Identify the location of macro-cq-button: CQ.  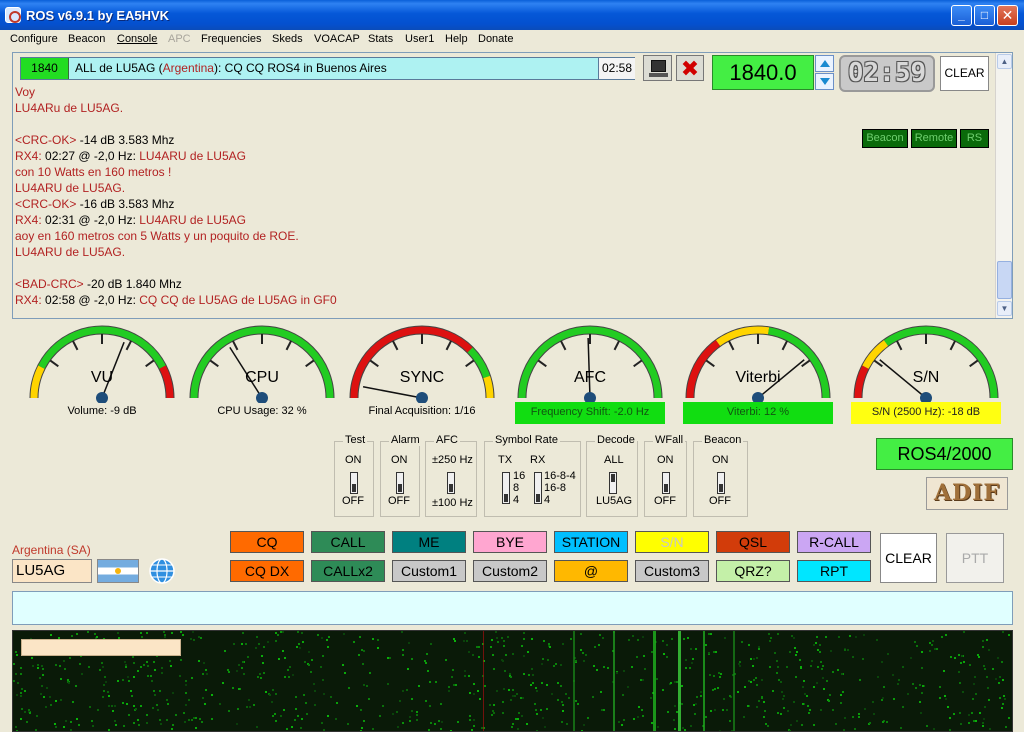
(267, 542).